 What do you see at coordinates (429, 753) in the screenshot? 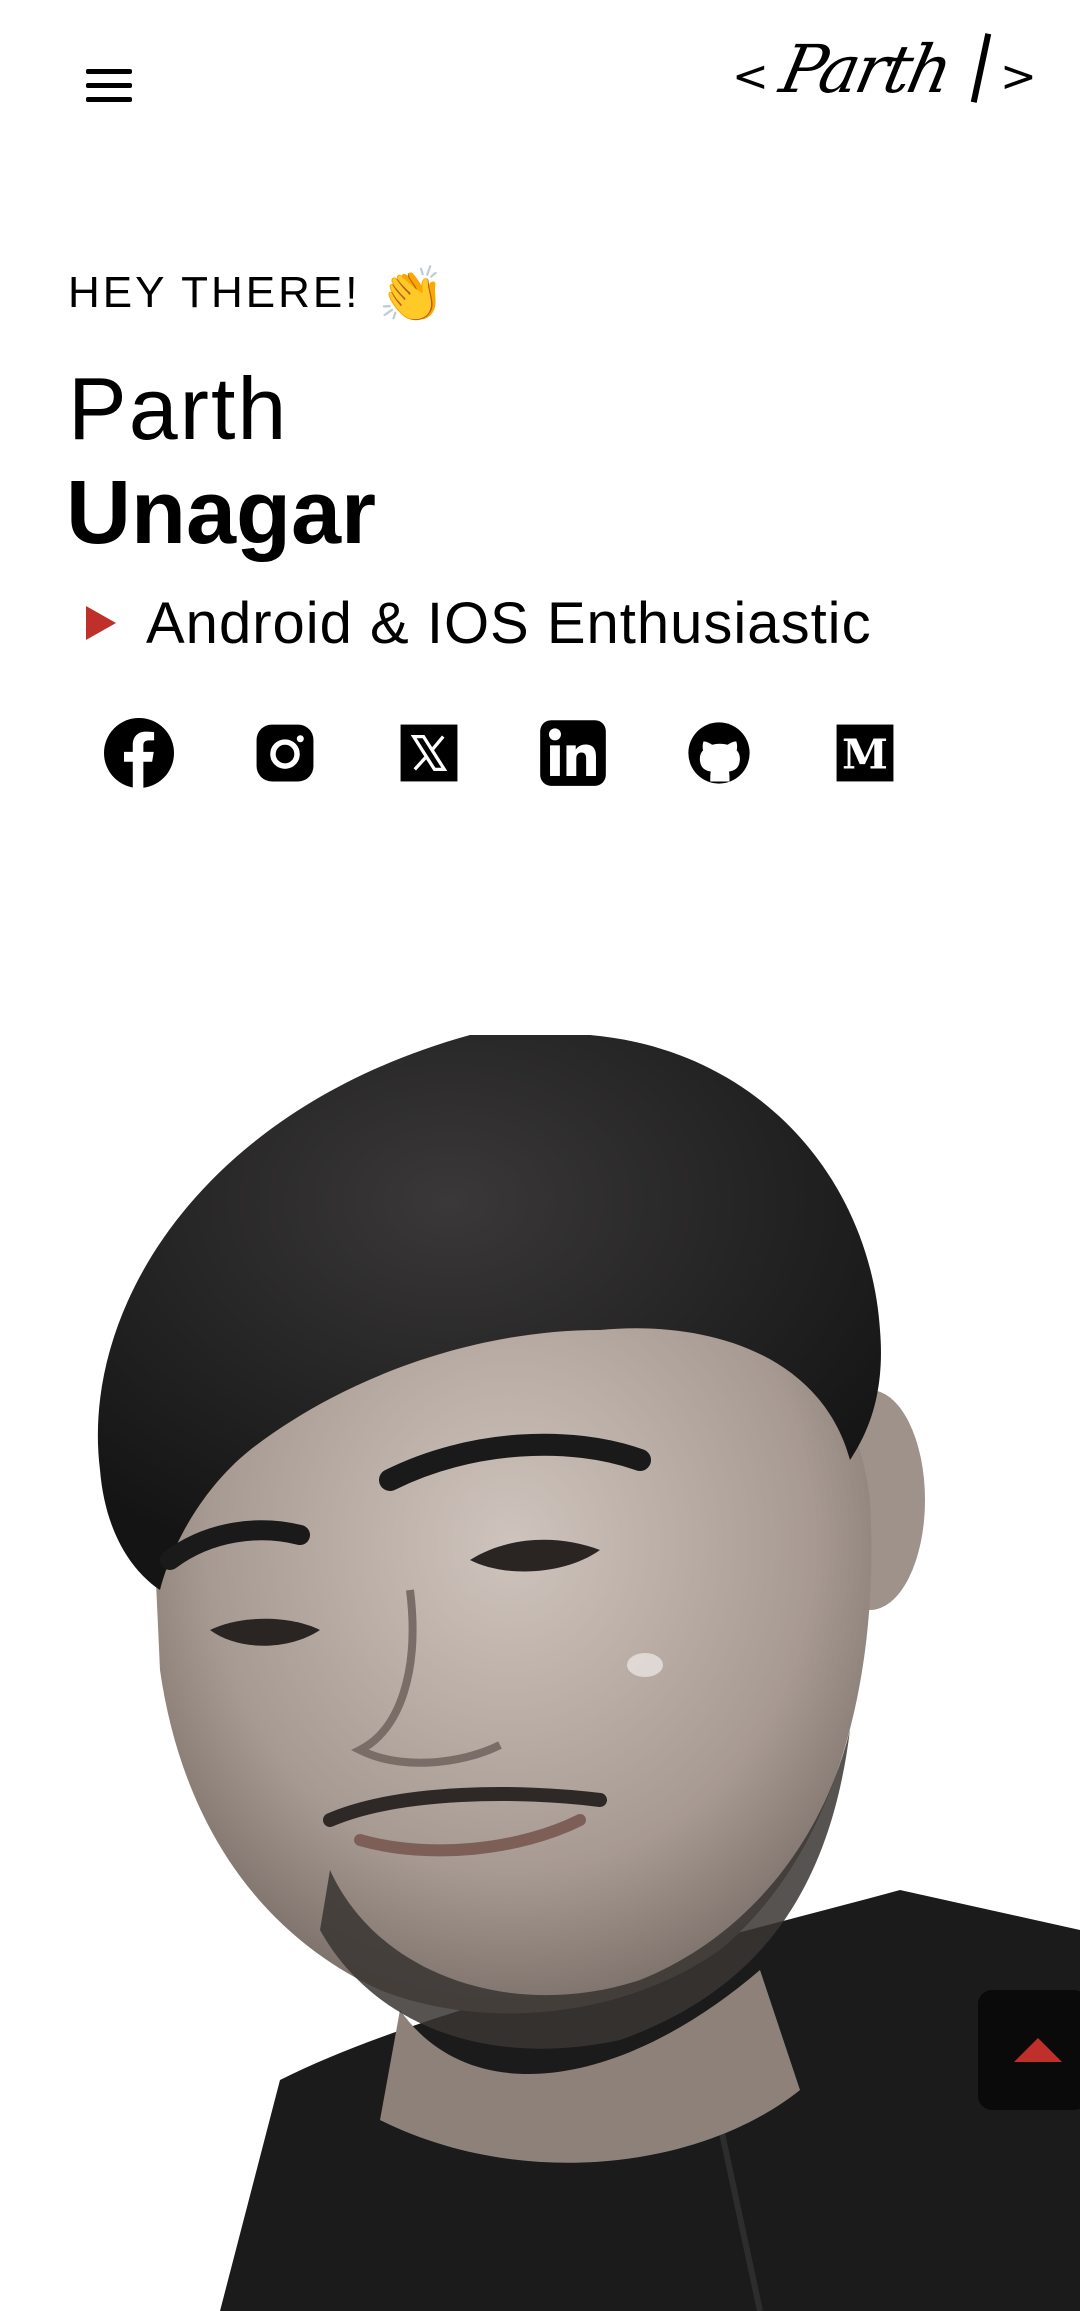
I see `x-twitter-icon` at bounding box center [429, 753].